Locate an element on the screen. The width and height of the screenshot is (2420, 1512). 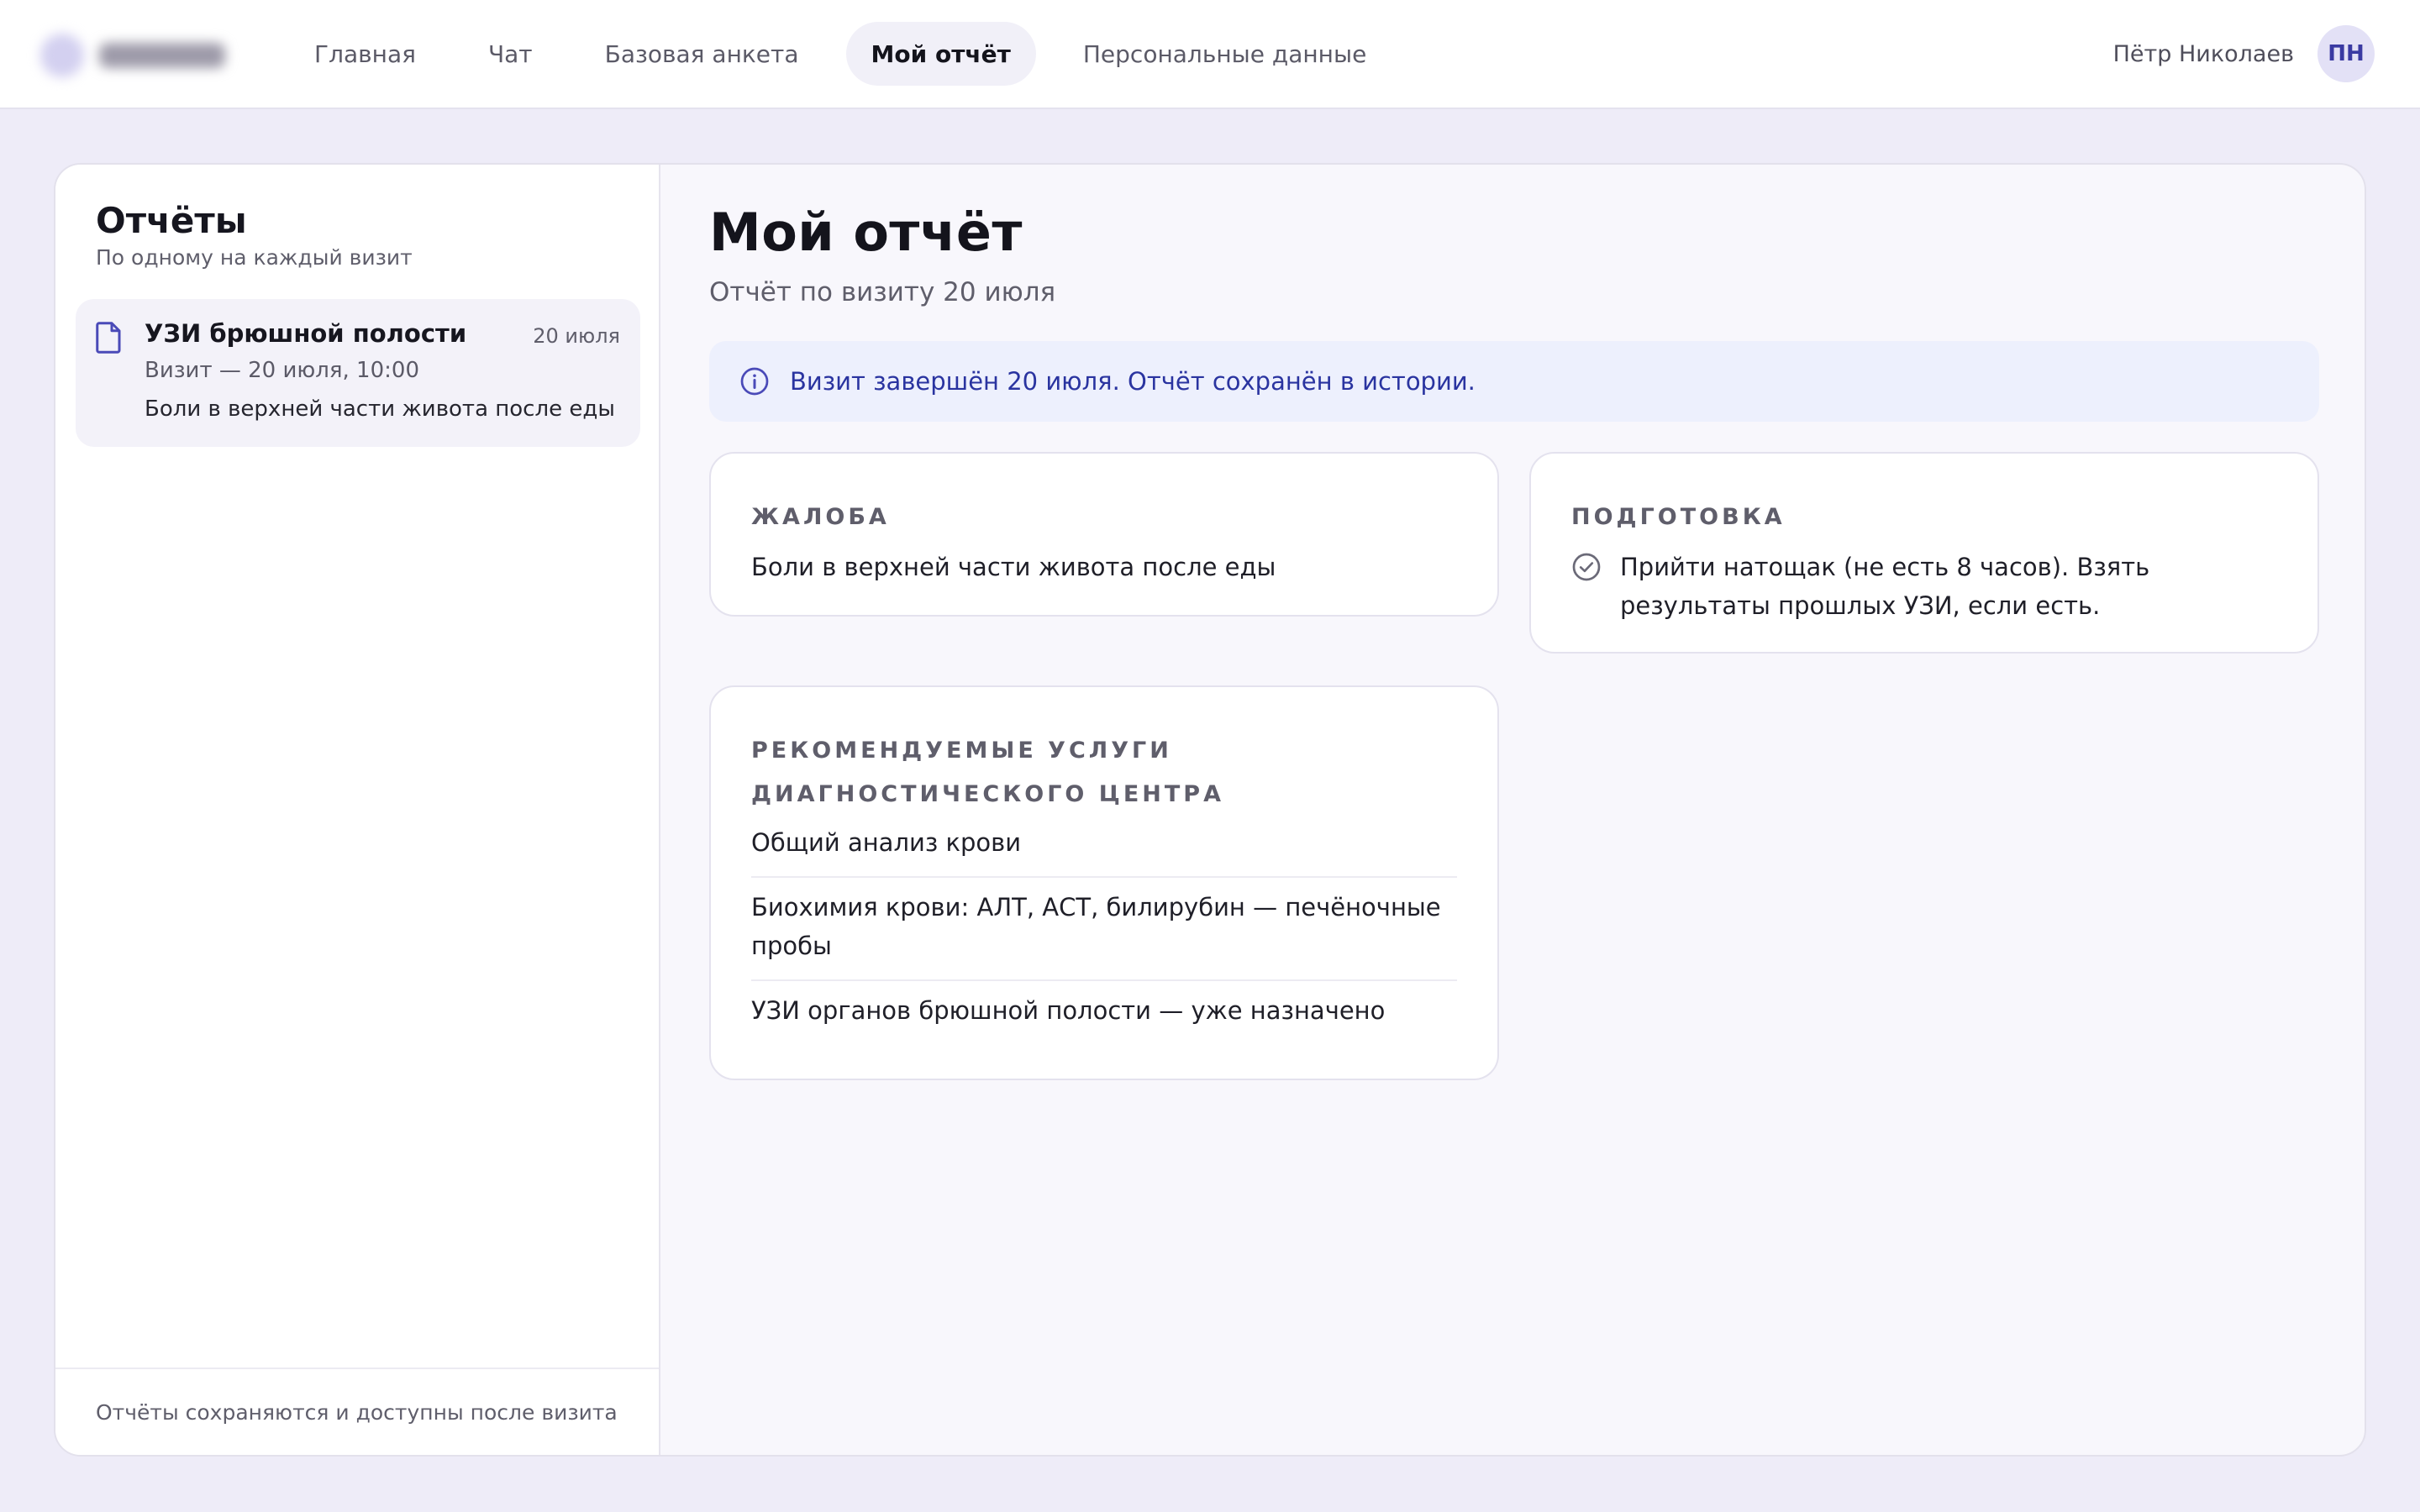
brand-logo is located at coordinates (137, 55).